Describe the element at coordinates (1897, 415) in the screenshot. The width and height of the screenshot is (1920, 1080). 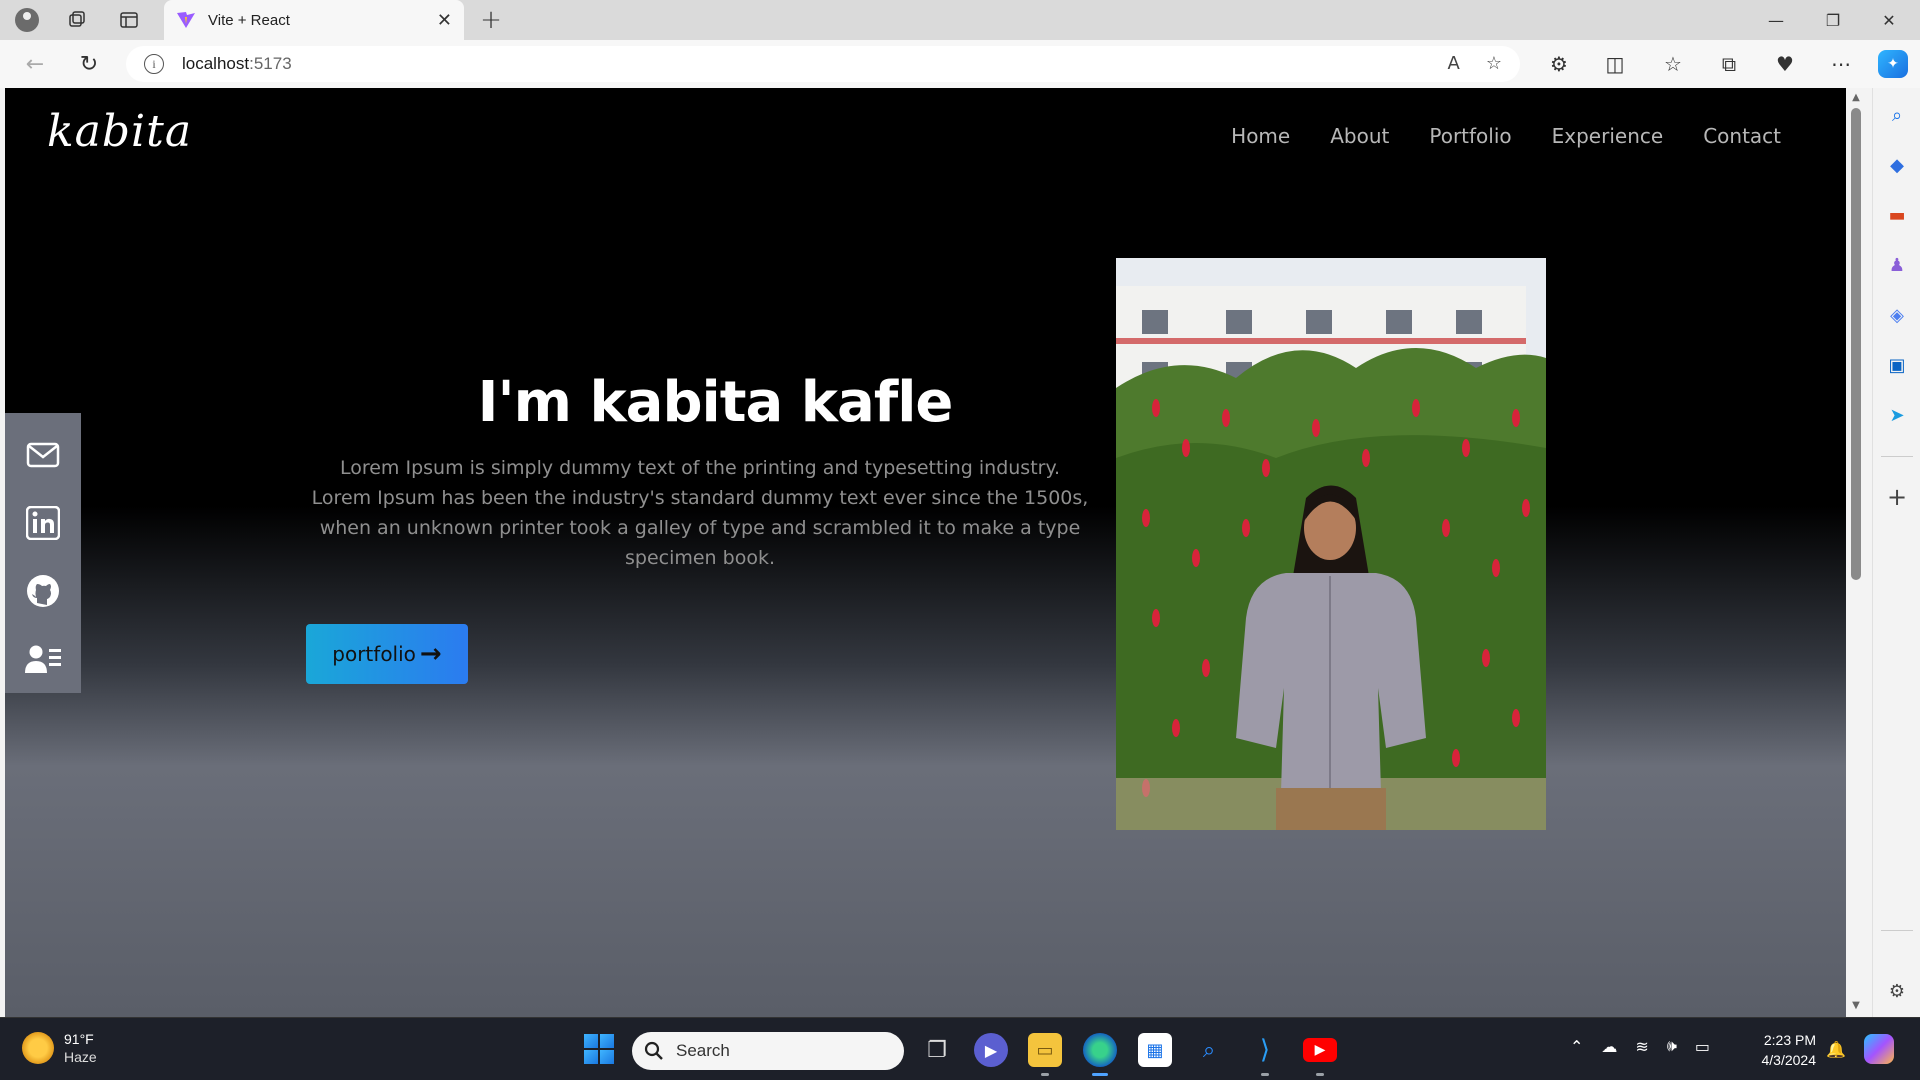
I see `sidebar-send-icon: ➤` at that location.